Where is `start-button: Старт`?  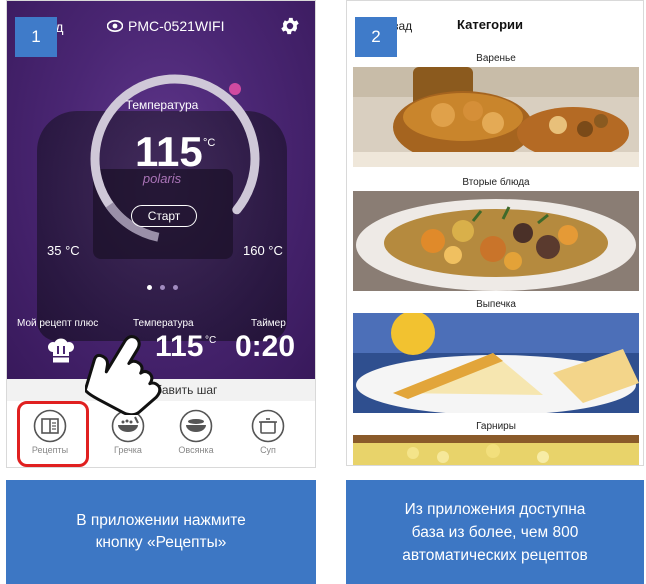 start-button: Старт is located at coordinates (164, 216).